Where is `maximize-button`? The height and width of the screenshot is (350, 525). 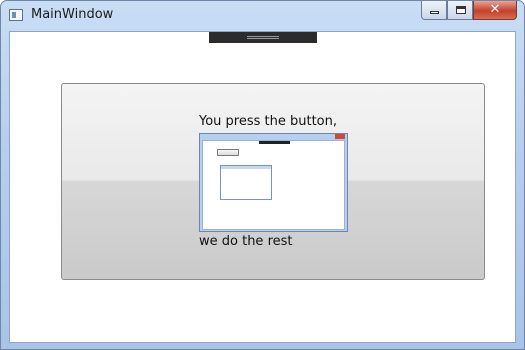 maximize-button is located at coordinates (460, 10).